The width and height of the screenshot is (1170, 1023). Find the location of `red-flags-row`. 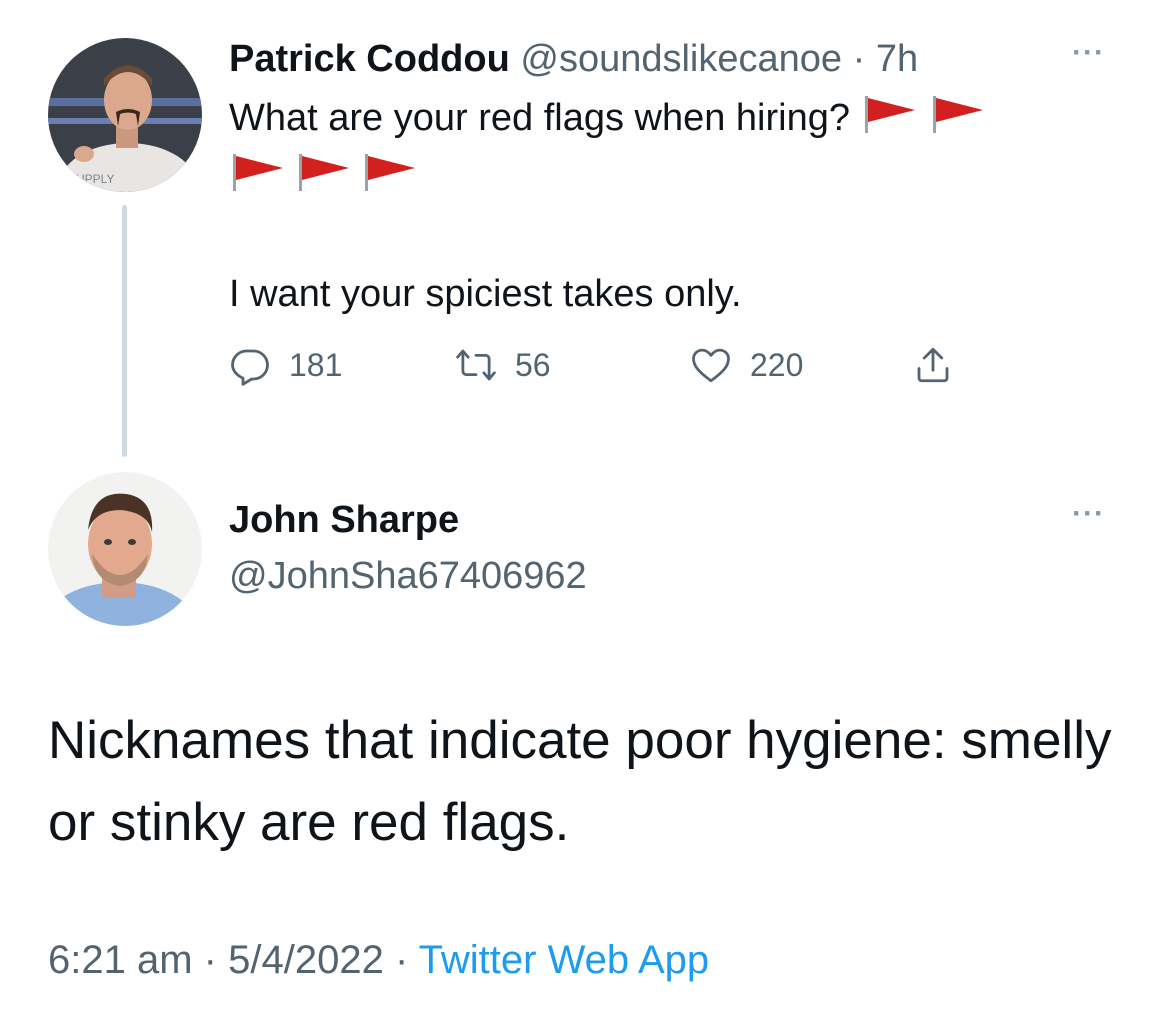

red-flags-row is located at coordinates (324, 176).